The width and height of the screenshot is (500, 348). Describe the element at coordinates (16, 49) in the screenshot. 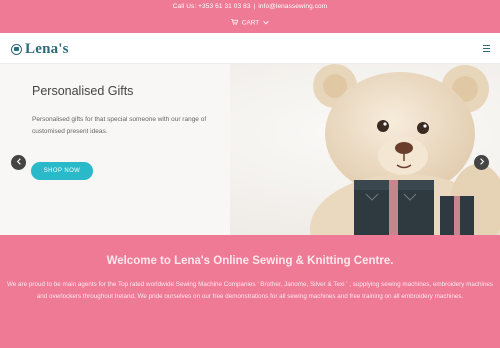

I see `sewing-machine-icon` at that location.